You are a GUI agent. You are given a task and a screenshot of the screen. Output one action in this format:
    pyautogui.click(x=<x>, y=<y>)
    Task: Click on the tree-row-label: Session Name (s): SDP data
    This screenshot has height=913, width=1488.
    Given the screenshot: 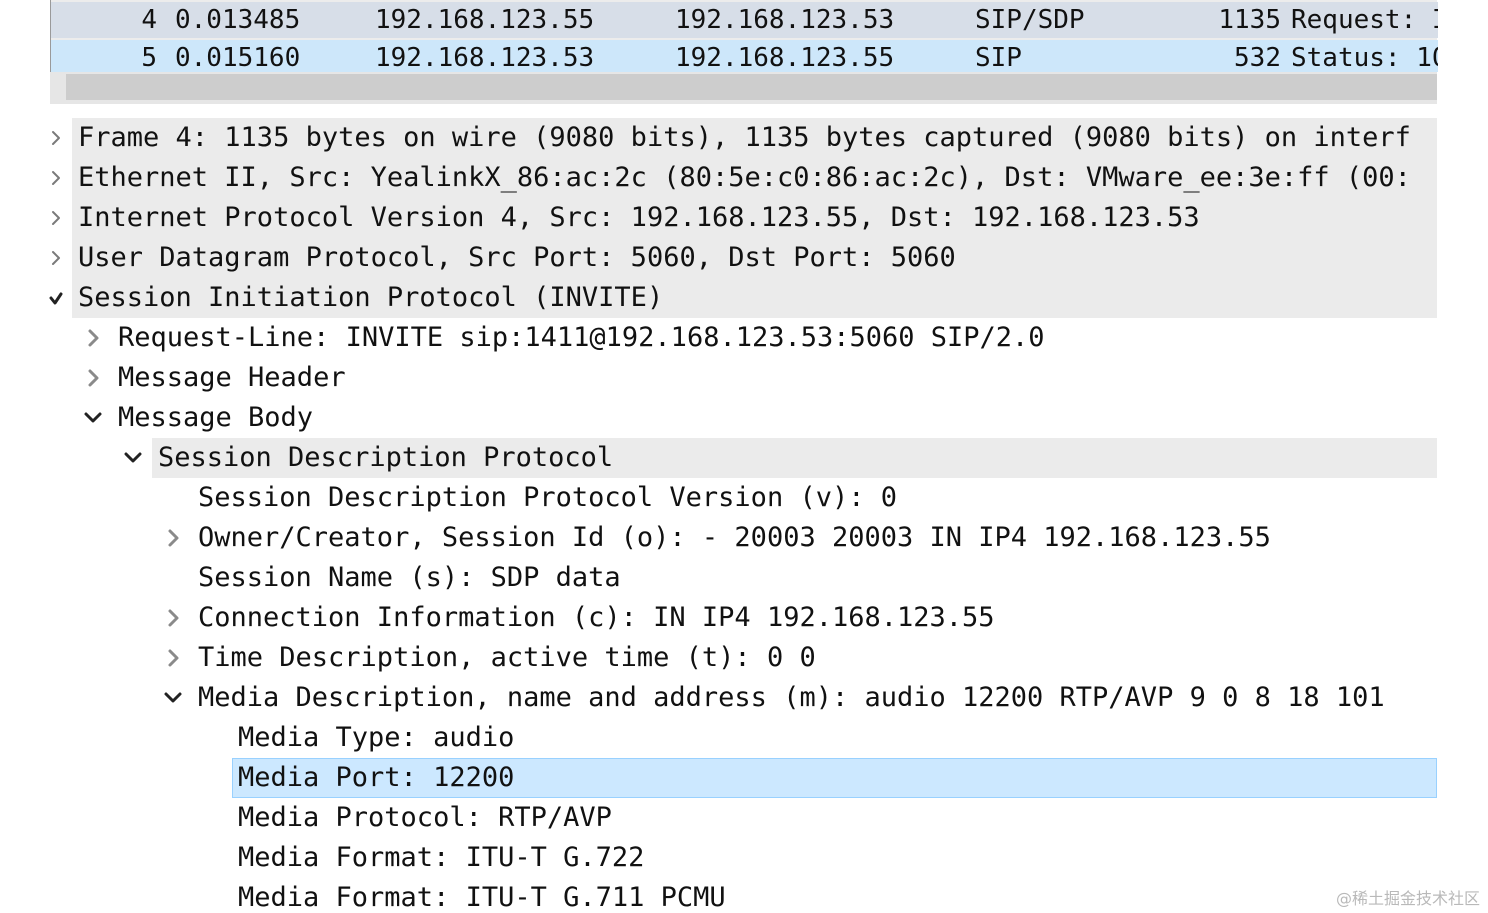 What is the action you would take?
    pyautogui.click(x=409, y=577)
    